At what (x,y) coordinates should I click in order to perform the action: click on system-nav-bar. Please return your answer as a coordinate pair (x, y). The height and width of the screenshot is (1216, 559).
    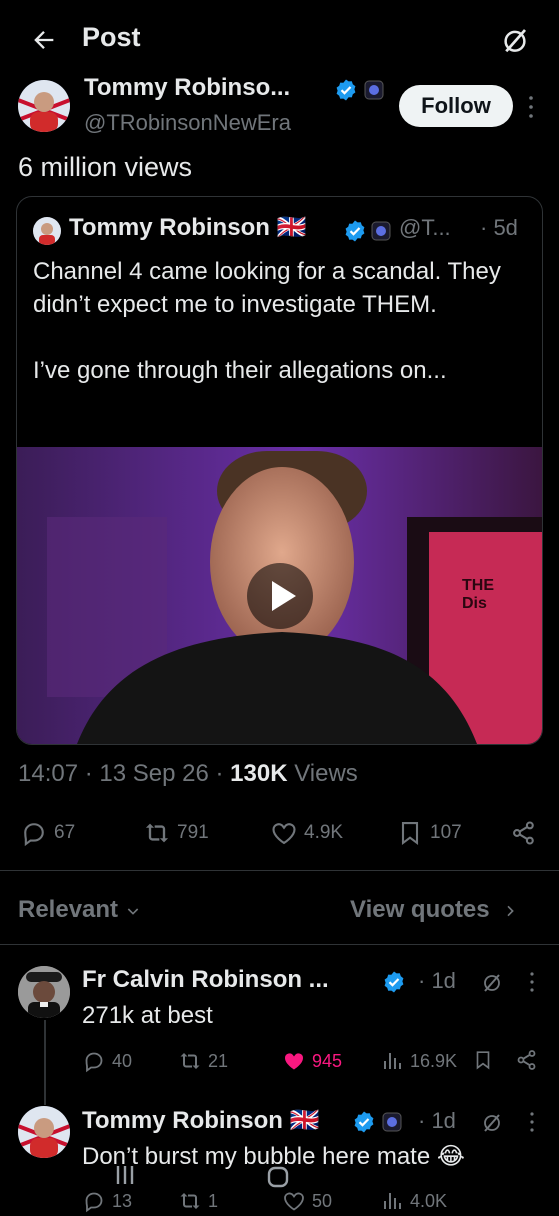
    Looking at the image, I should click on (279, 1183).